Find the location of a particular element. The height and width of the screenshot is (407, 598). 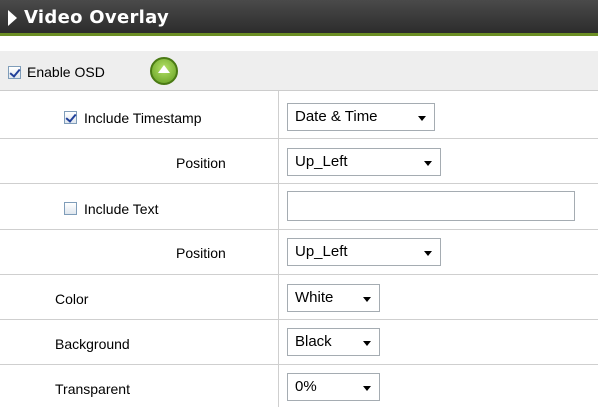

expand-arrow-icon is located at coordinates (12, 18).